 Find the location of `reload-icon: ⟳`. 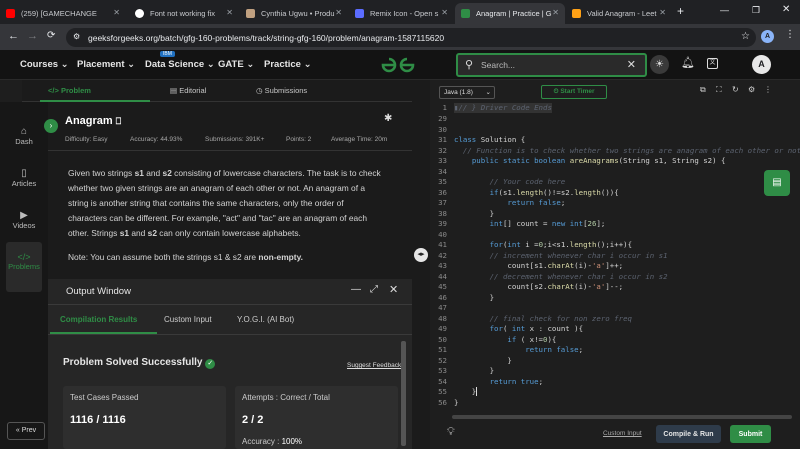

reload-icon: ⟳ is located at coordinates (51, 35).